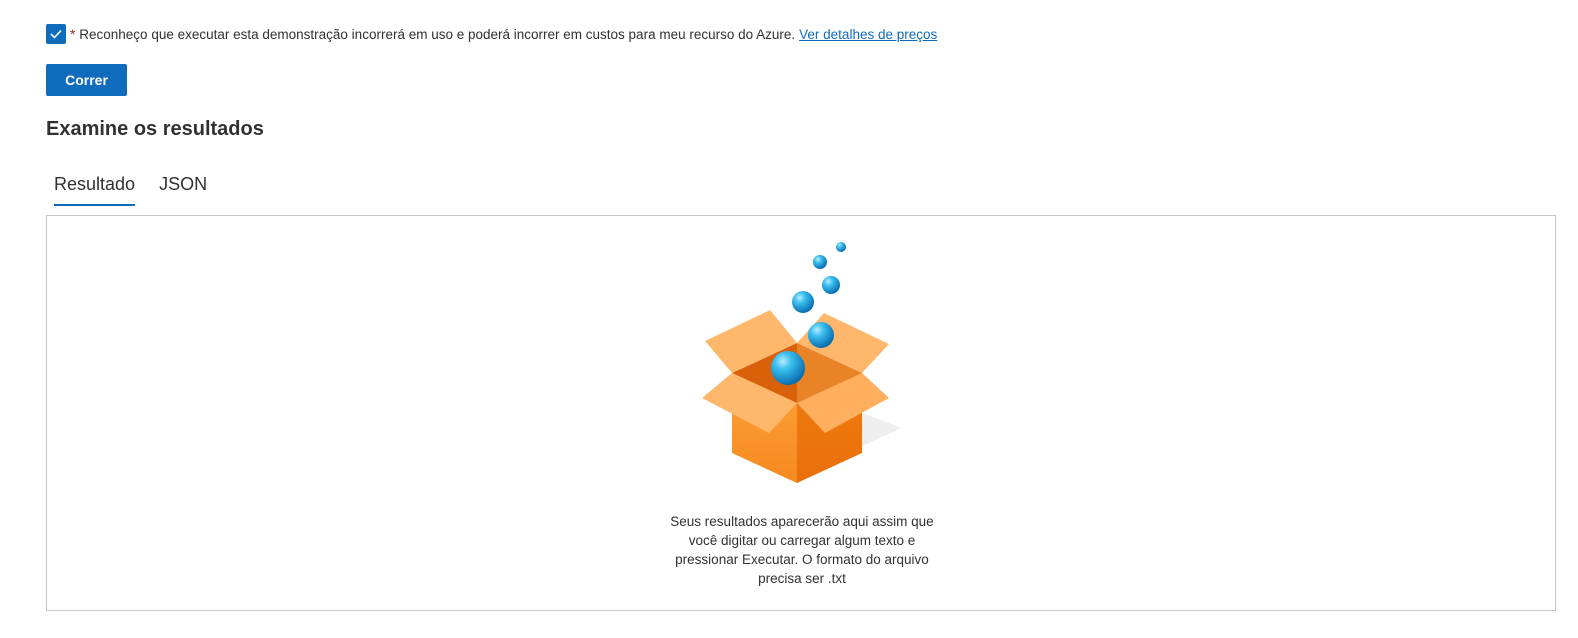 This screenshot has height=638, width=1578. What do you see at coordinates (73, 34) in the screenshot?
I see `required-marker: *` at bounding box center [73, 34].